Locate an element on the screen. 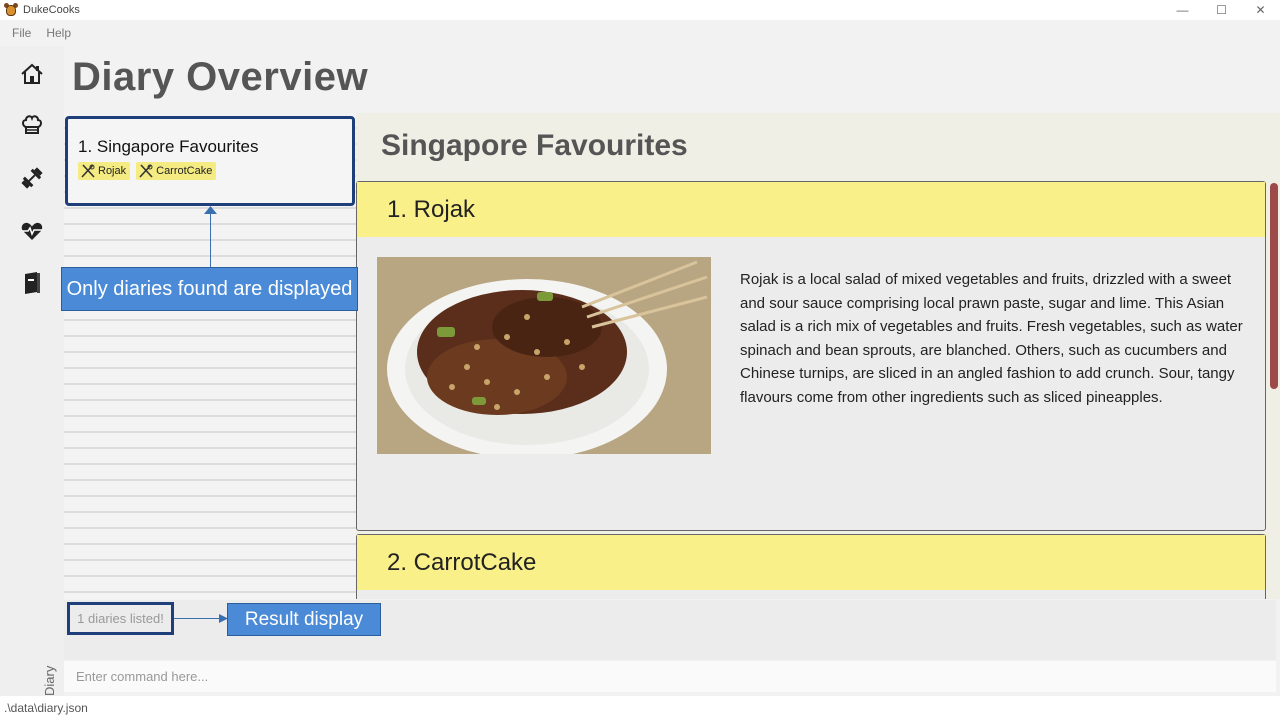 The height and width of the screenshot is (720, 1280). callout-result-note: Result display is located at coordinates (304, 619).